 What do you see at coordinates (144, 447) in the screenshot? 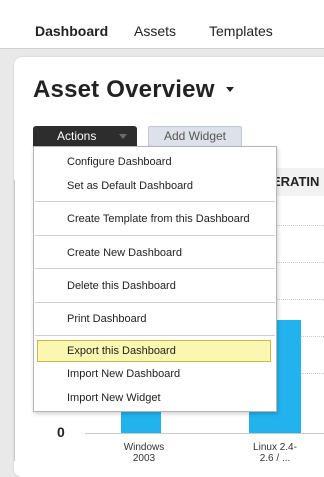
I see `chart-x-tick-line1: Windows` at bounding box center [144, 447].